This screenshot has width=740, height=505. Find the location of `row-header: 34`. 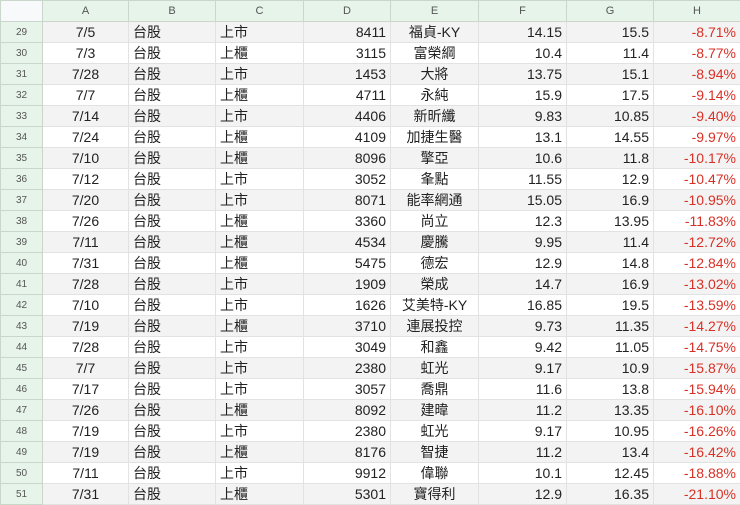

row-header: 34 is located at coordinates (22, 137).